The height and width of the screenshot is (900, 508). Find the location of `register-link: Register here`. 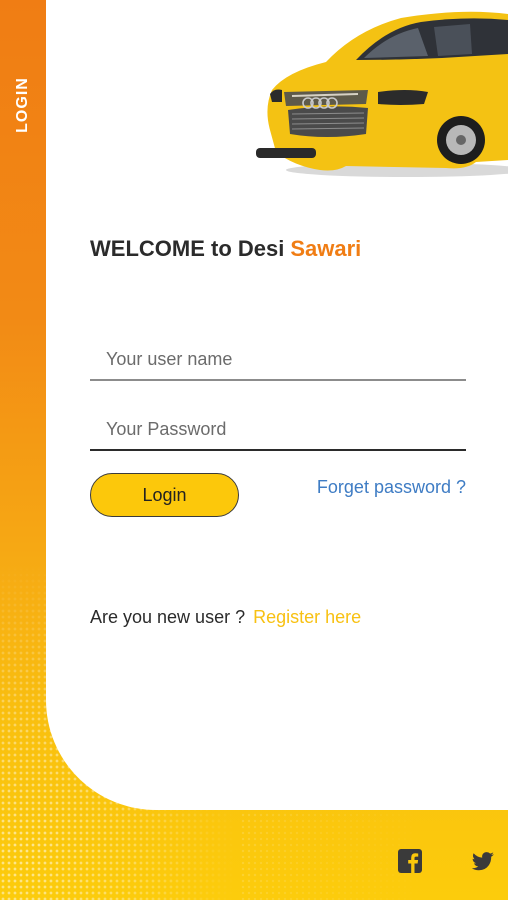

register-link: Register here is located at coordinates (307, 617).